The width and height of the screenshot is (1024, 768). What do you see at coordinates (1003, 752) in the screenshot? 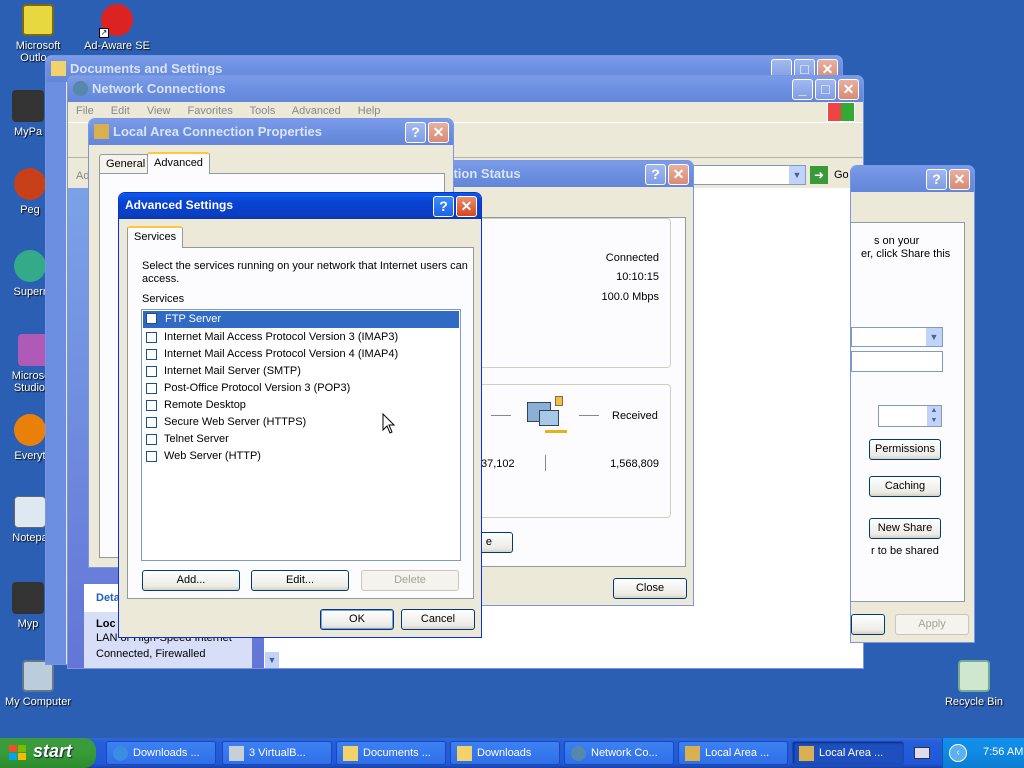
I see `clock: 7:56 AM` at bounding box center [1003, 752].